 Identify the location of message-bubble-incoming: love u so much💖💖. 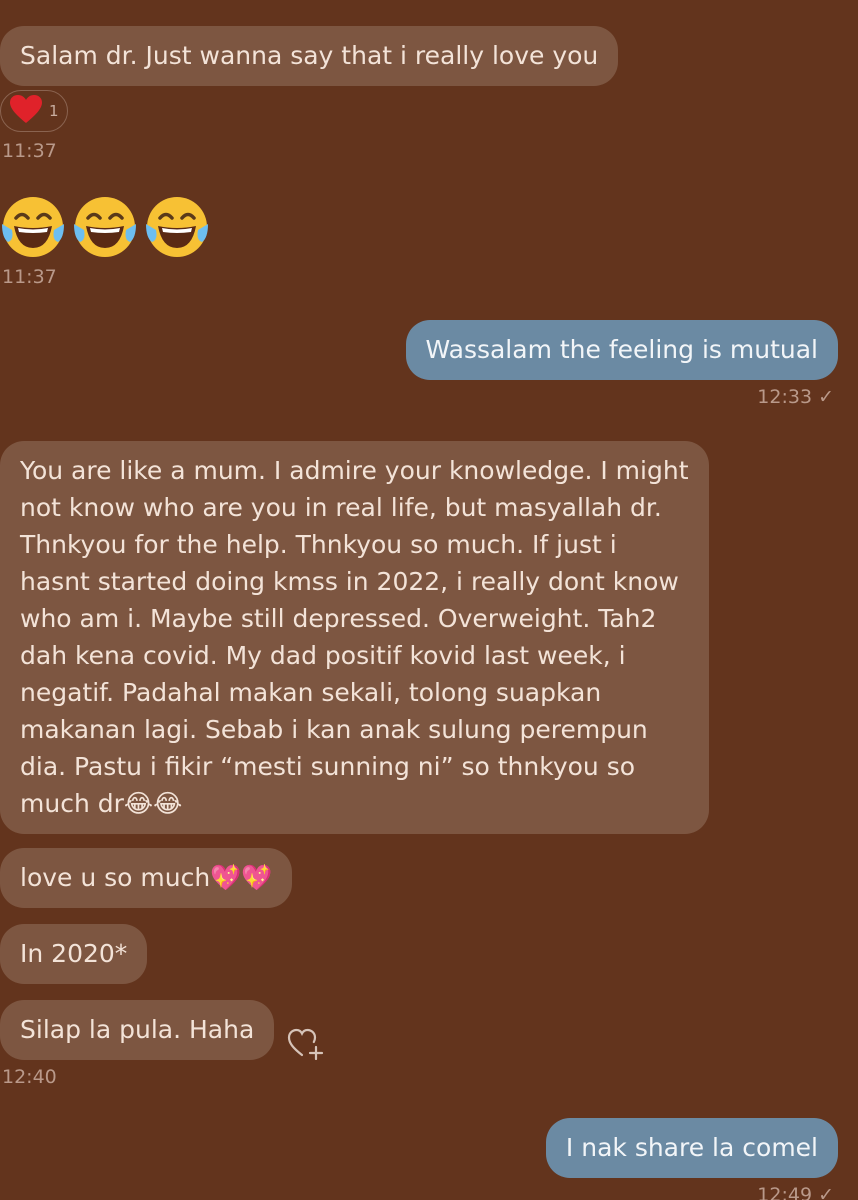
(146, 878).